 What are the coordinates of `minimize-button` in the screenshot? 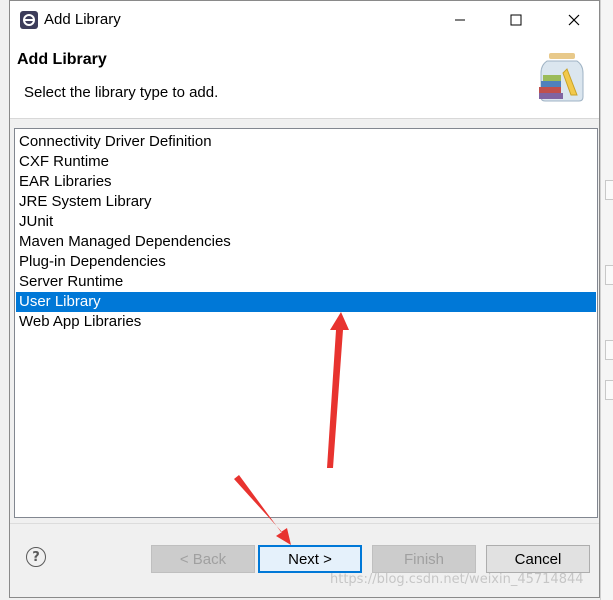 It's located at (460, 20).